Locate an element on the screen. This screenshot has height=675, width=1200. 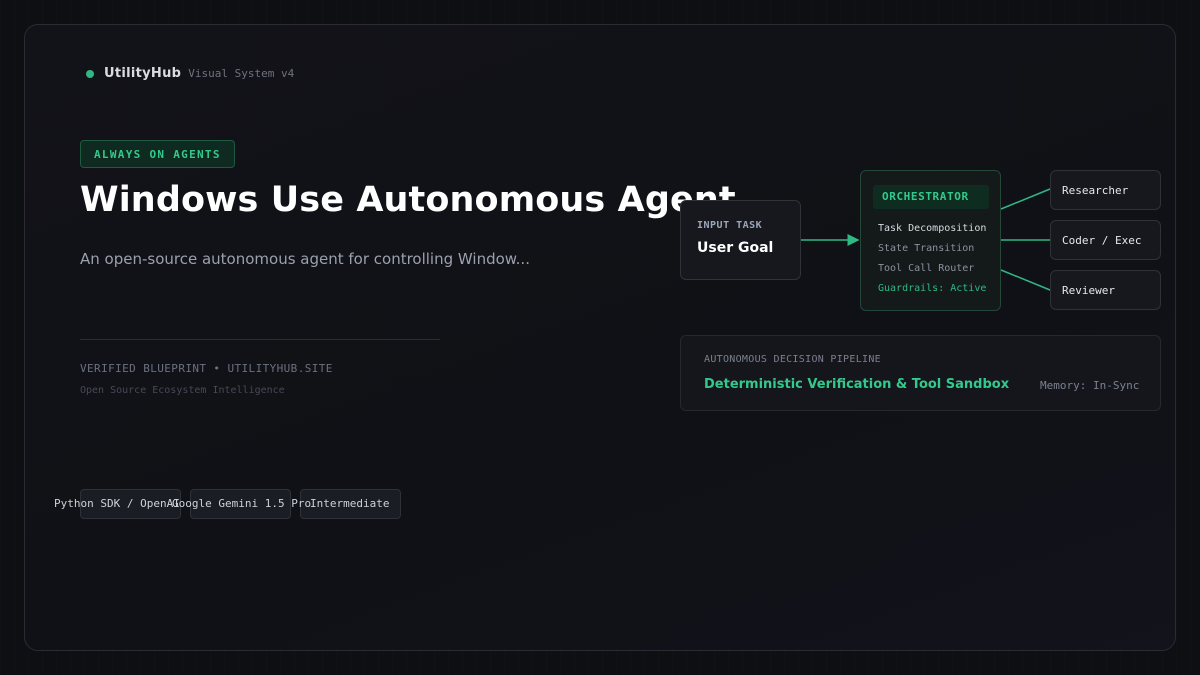
input-task-node: INPUT TASK User Goal is located at coordinates (740, 240).